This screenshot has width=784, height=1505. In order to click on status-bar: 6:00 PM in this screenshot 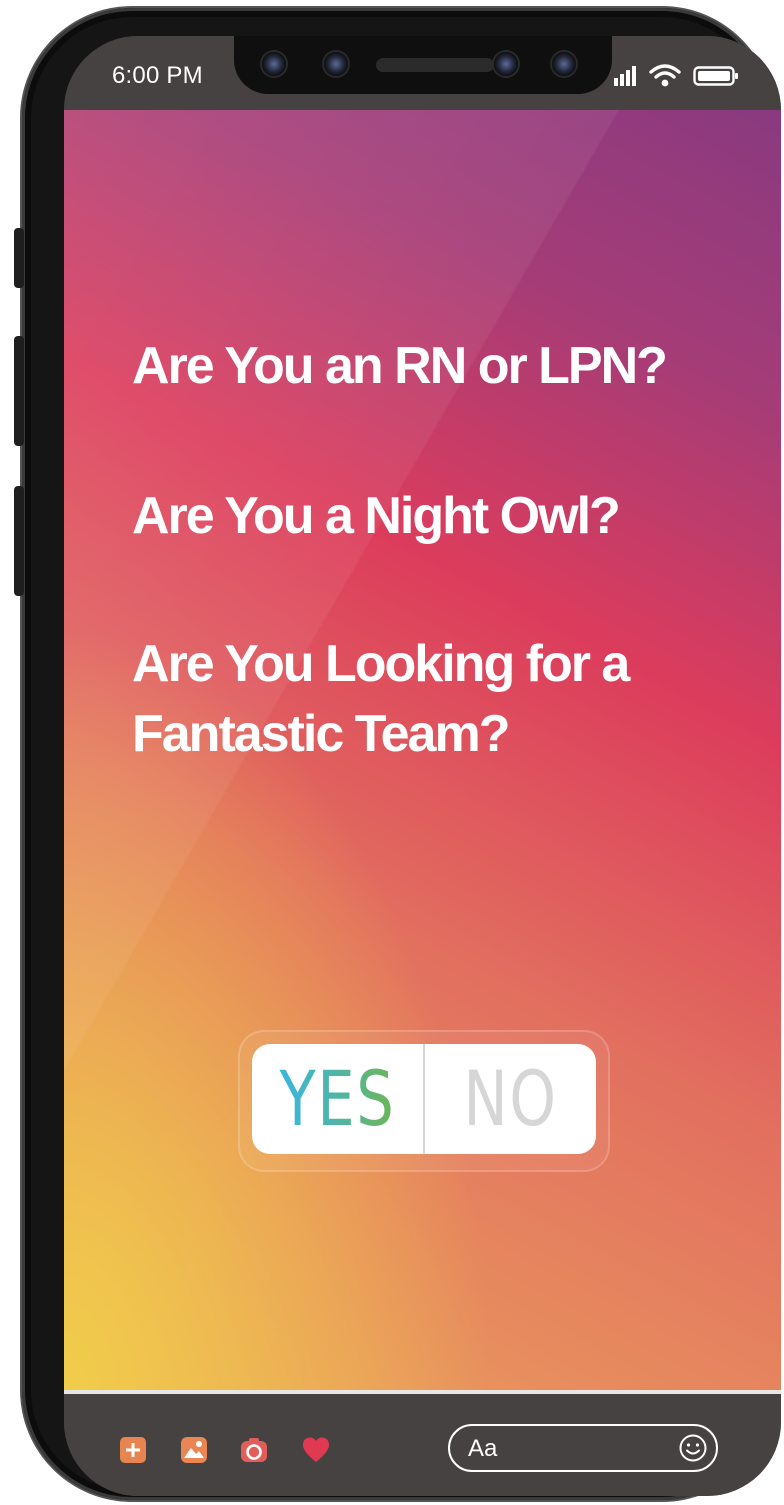, I will do `click(422, 73)`.